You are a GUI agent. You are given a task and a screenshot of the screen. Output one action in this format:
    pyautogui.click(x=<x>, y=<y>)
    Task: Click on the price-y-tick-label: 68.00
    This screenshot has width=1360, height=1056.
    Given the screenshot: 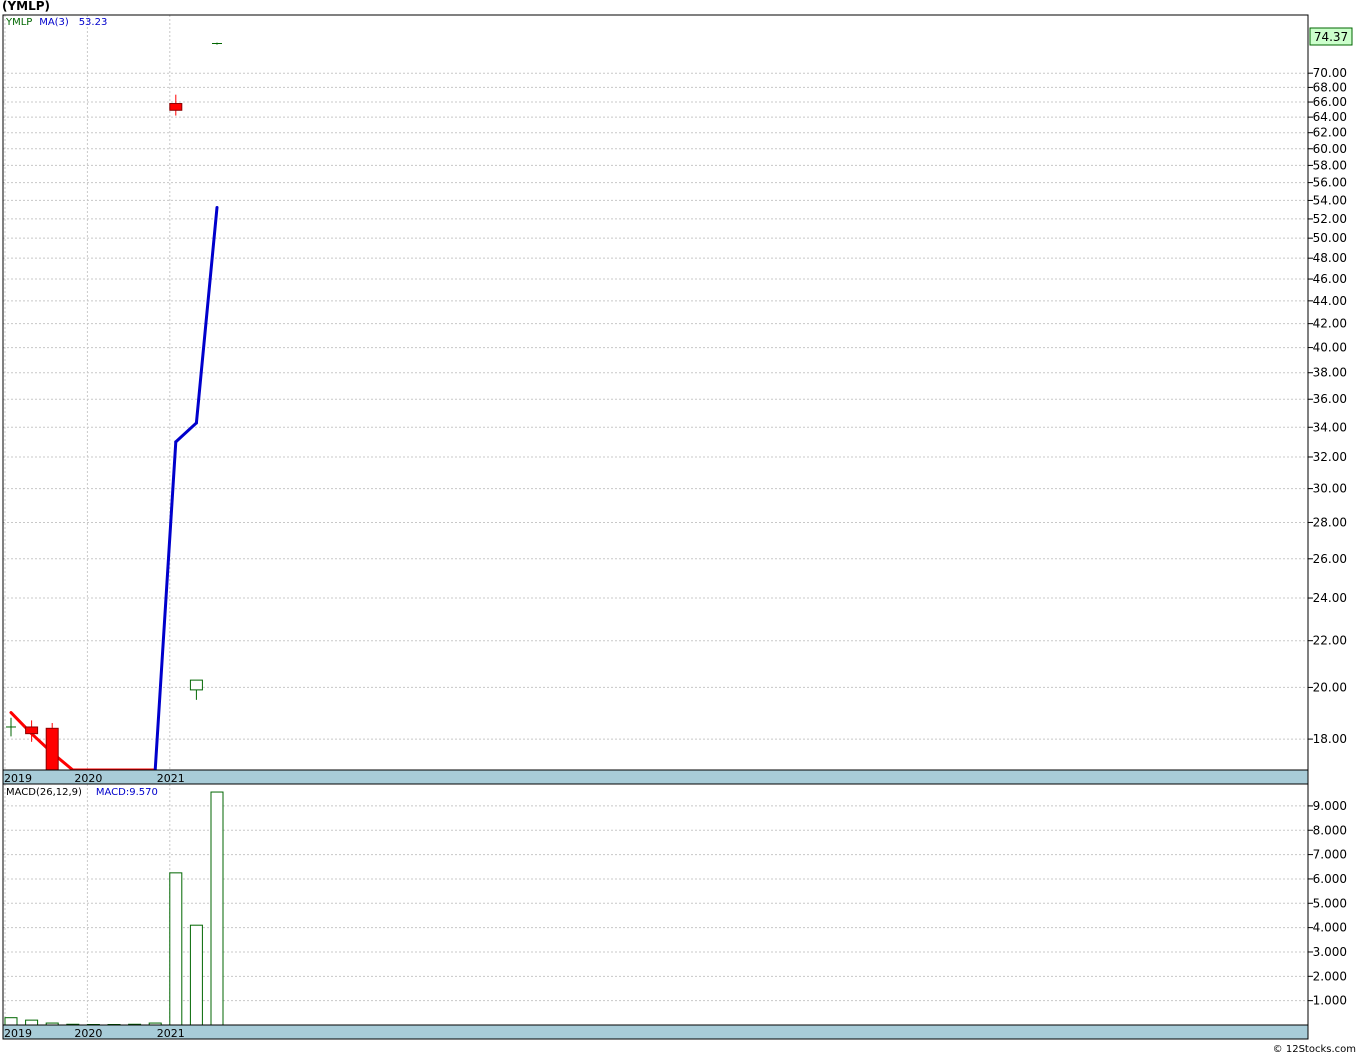 What is the action you would take?
    pyautogui.click(x=1330, y=87)
    